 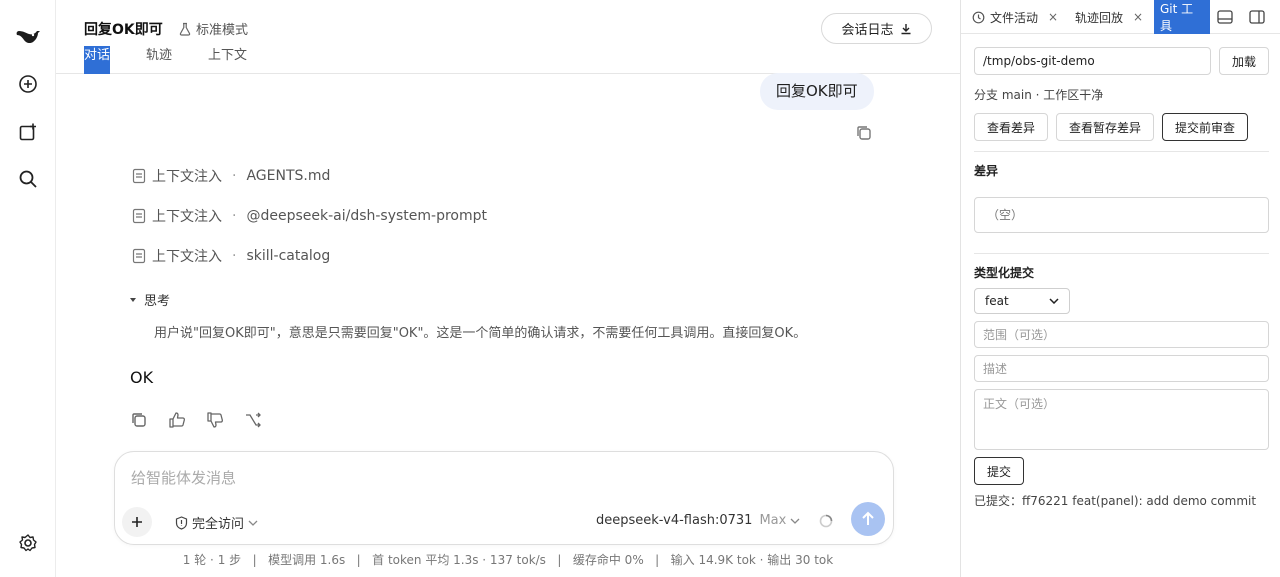 What do you see at coordinates (227, 60) in the screenshot?
I see `tab-context: 上下文` at bounding box center [227, 60].